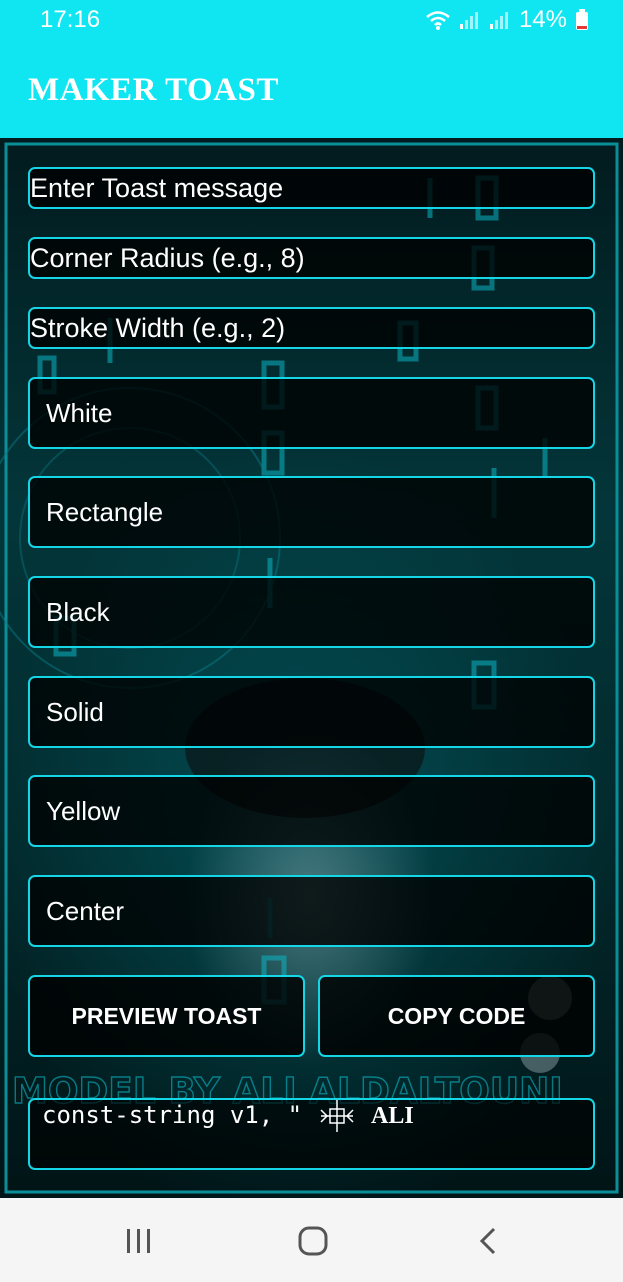 This screenshot has width=623, height=1282. What do you see at coordinates (105, 512) in the screenshot?
I see `shape-value: Rectangle` at bounding box center [105, 512].